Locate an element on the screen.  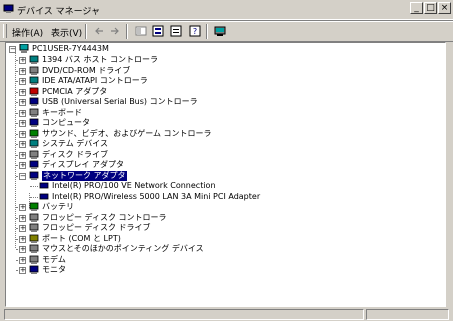
tree-item: + DVD/CD-ROM ドライブ is located at coordinates (221, 71).